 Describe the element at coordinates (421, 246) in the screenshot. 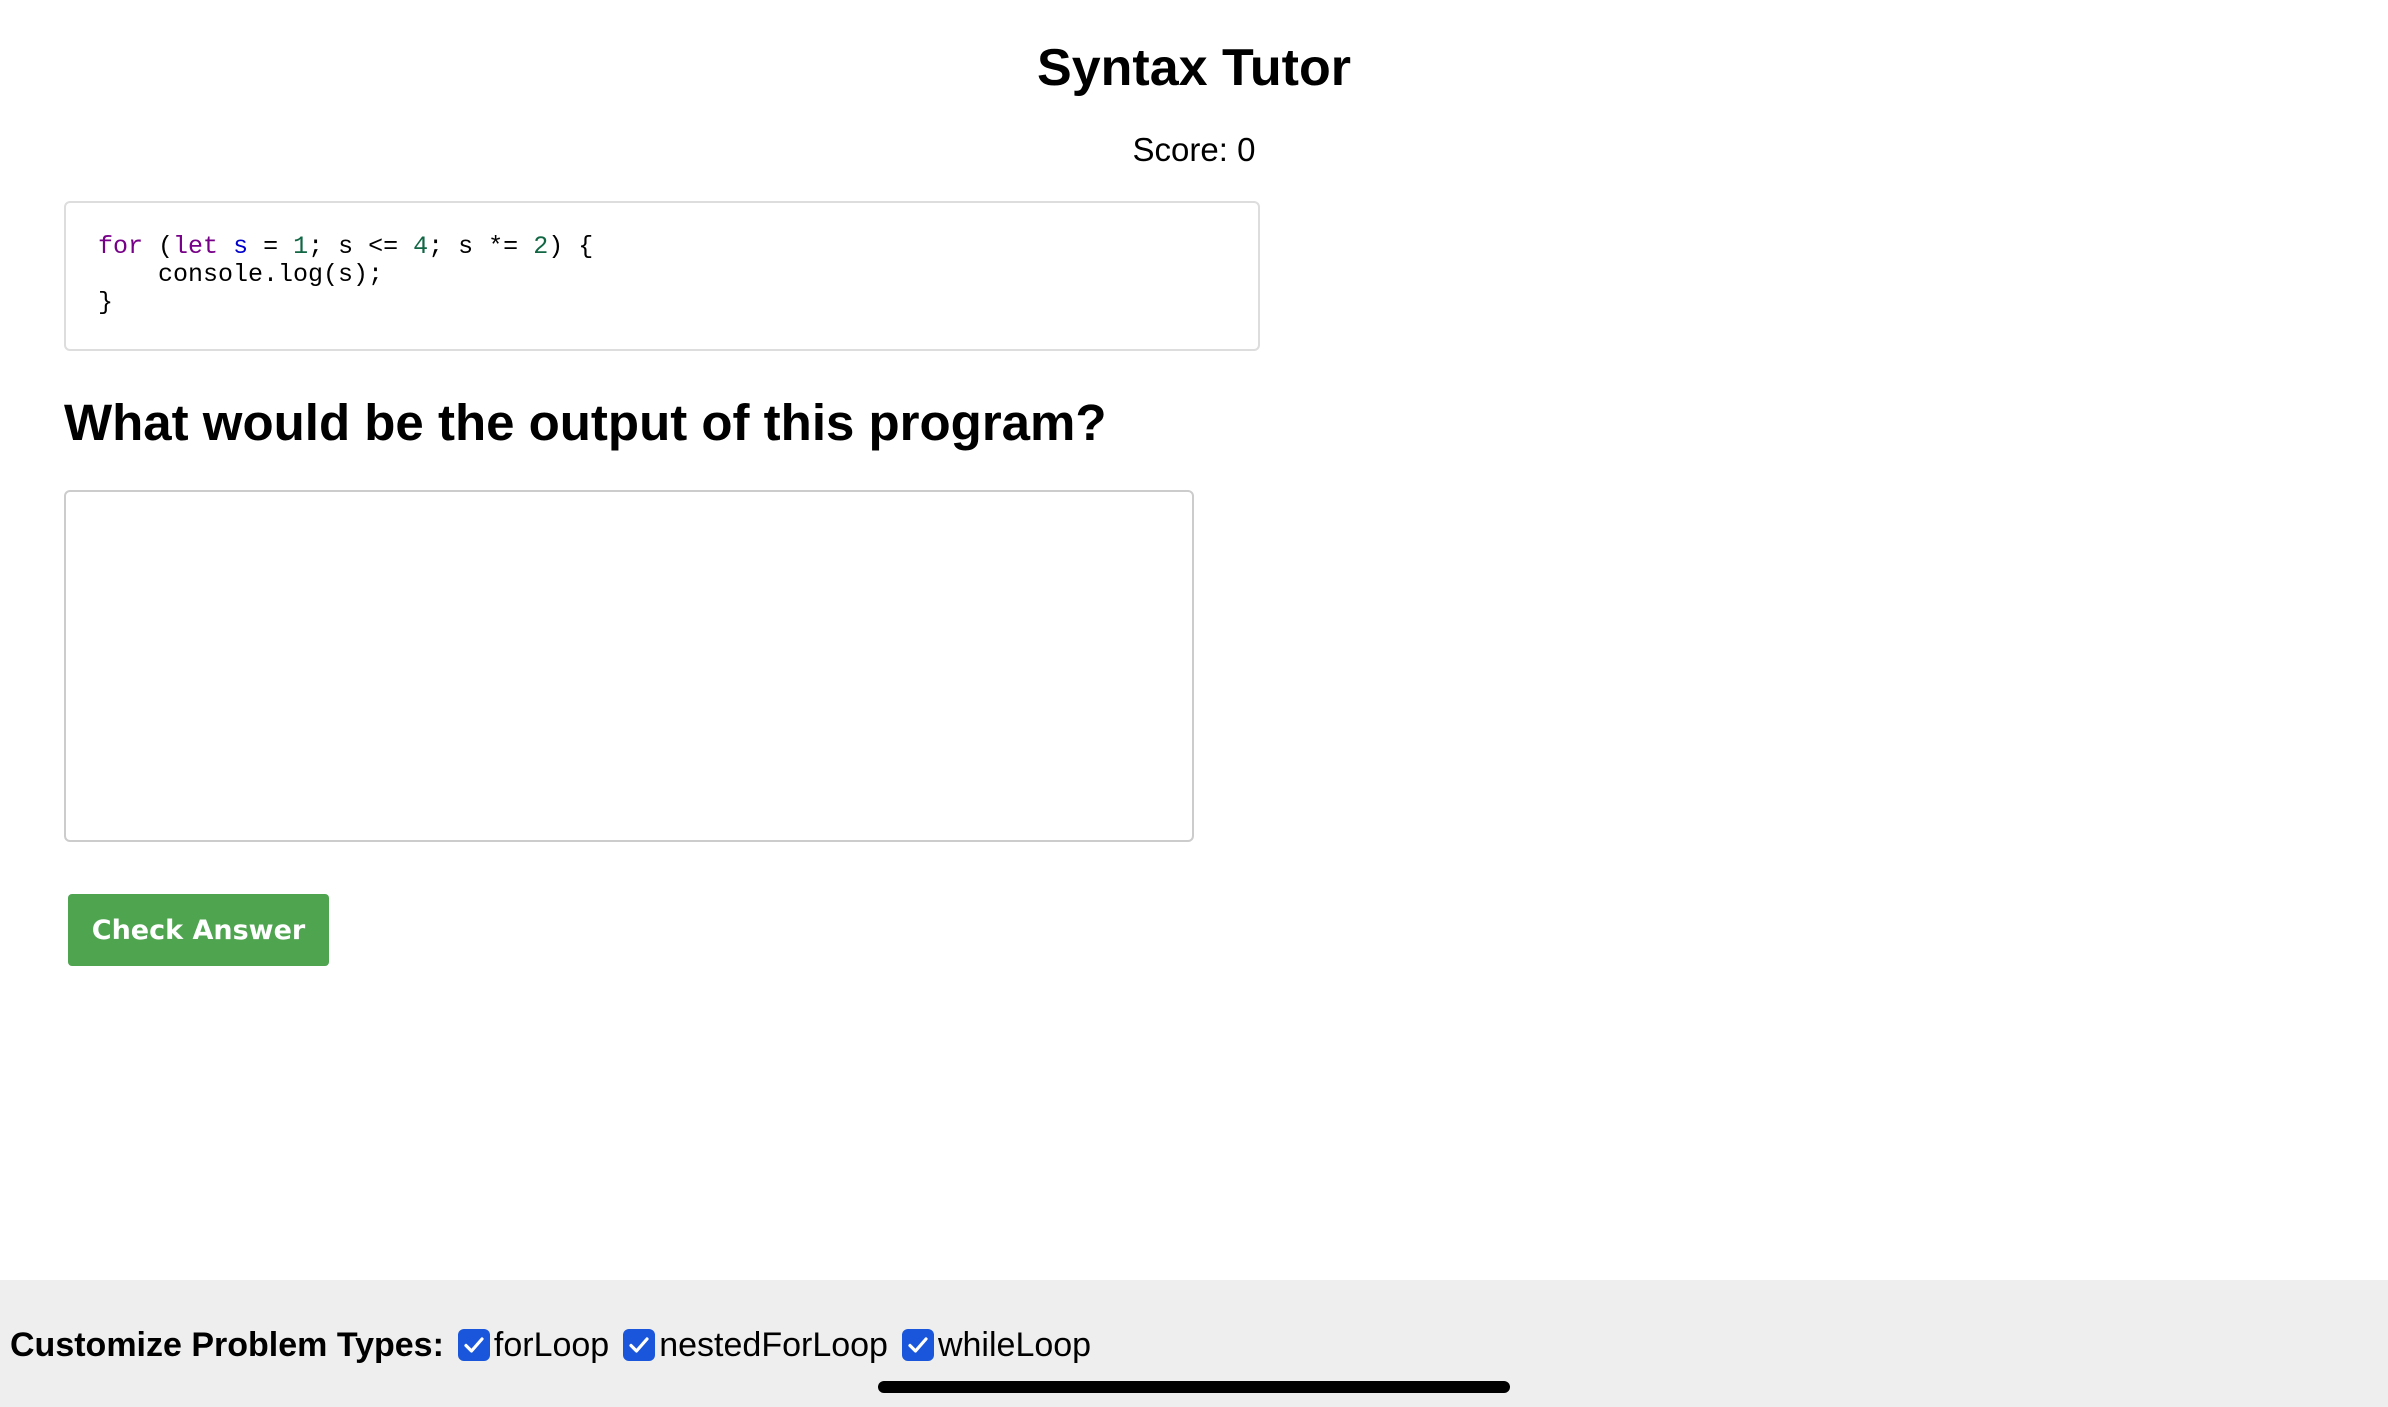

I see `code-number: 4` at that location.